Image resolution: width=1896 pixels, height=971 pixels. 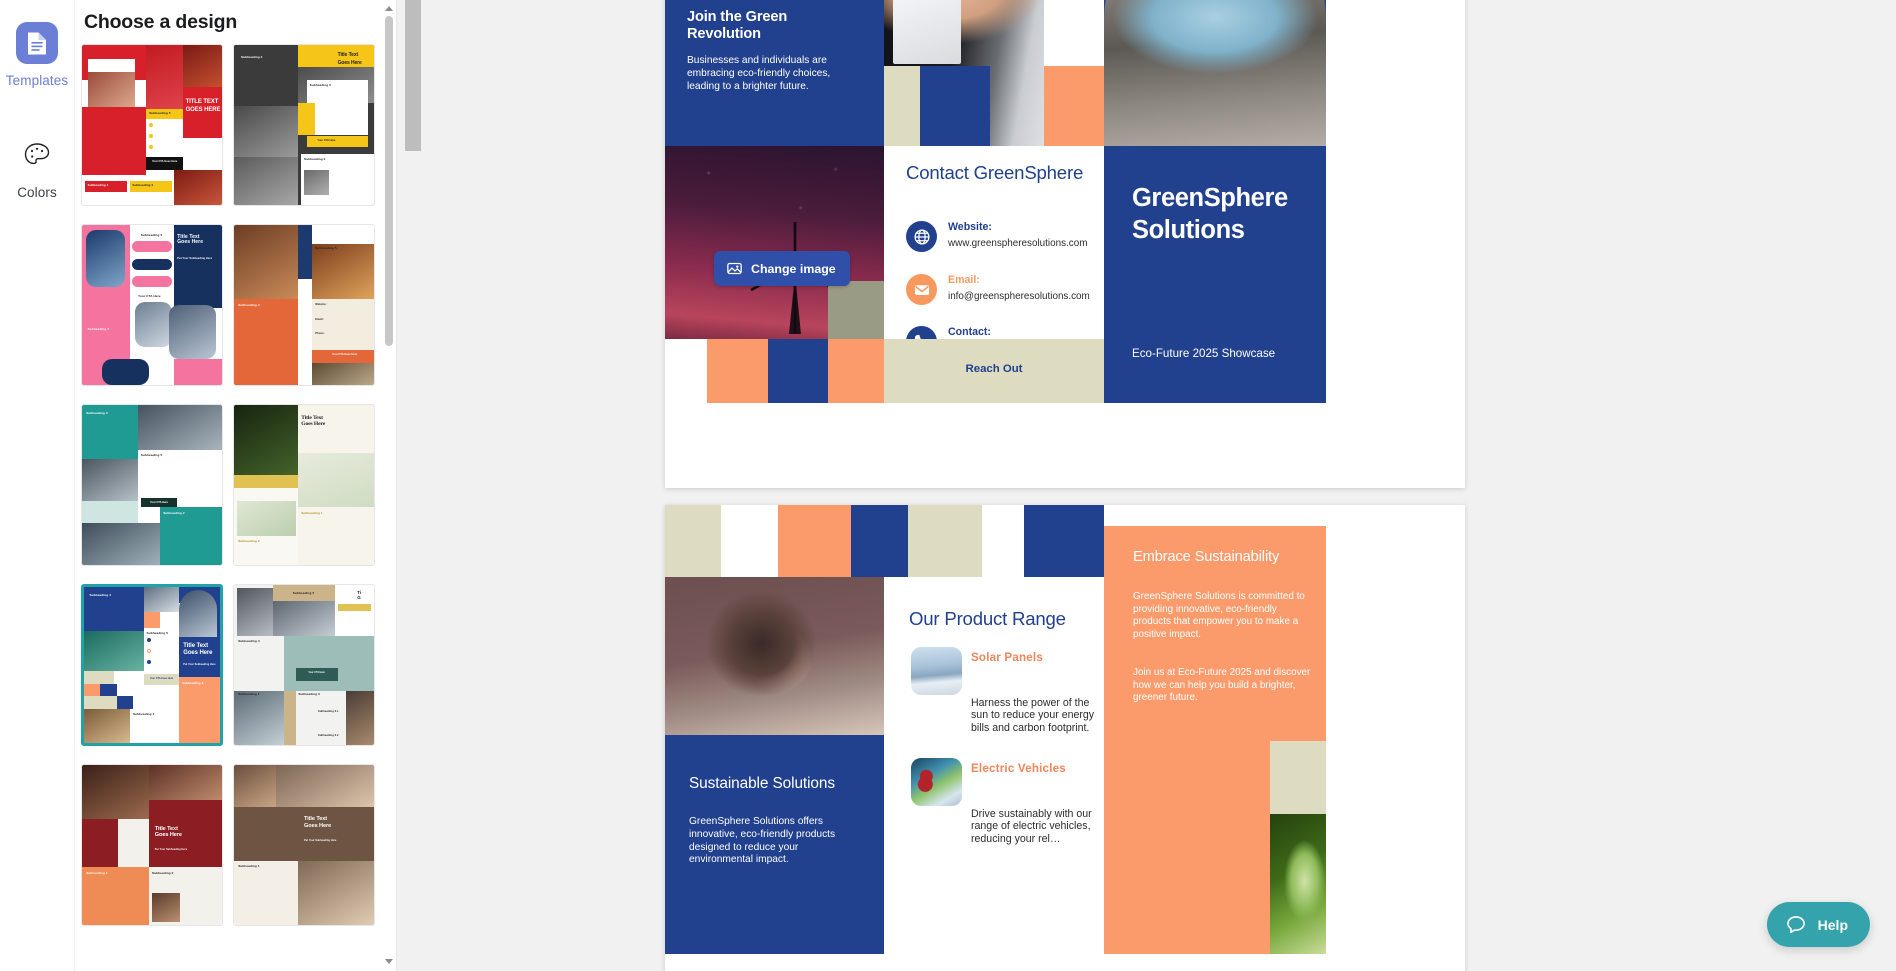 What do you see at coordinates (921, 236) in the screenshot?
I see `globe-icon` at bounding box center [921, 236].